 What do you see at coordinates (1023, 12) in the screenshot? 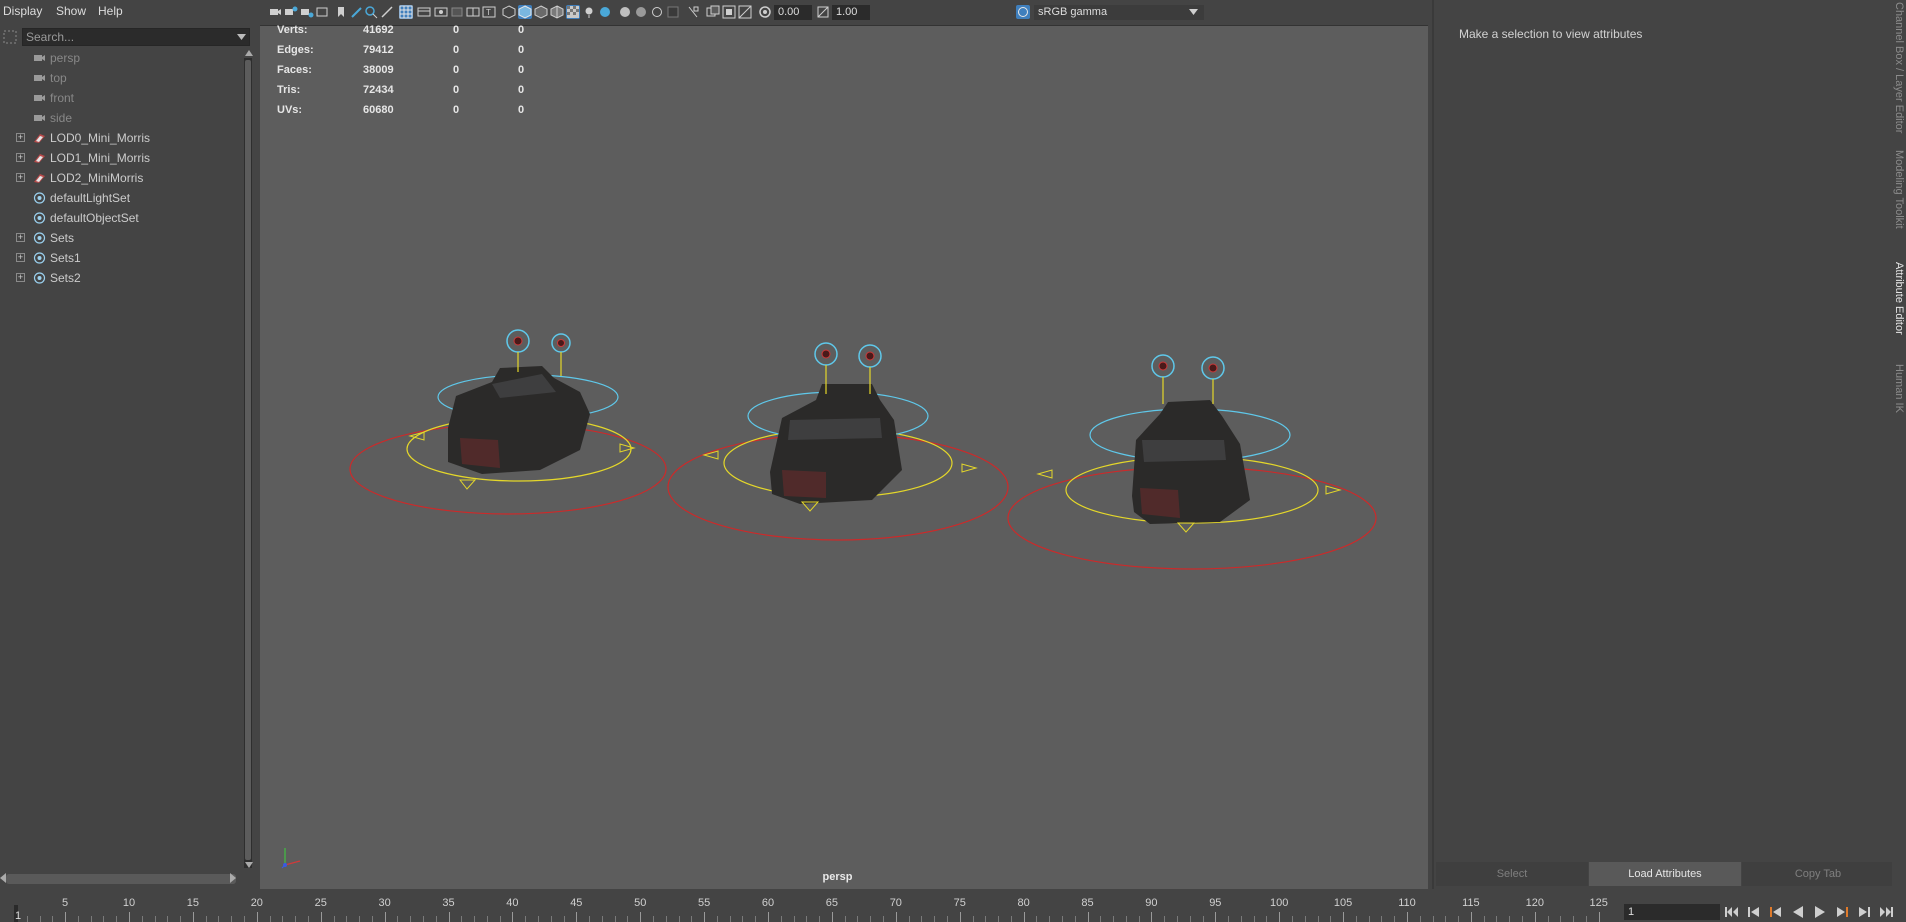
I see `view-transform-icon` at bounding box center [1023, 12].